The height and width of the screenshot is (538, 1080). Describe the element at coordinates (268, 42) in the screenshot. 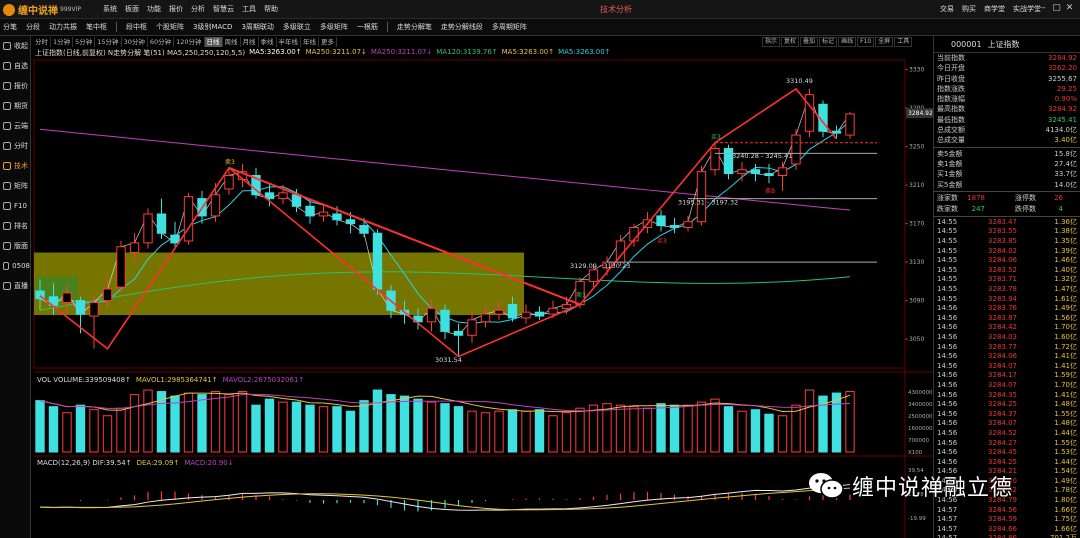

I see `period-tab: 季线` at that location.